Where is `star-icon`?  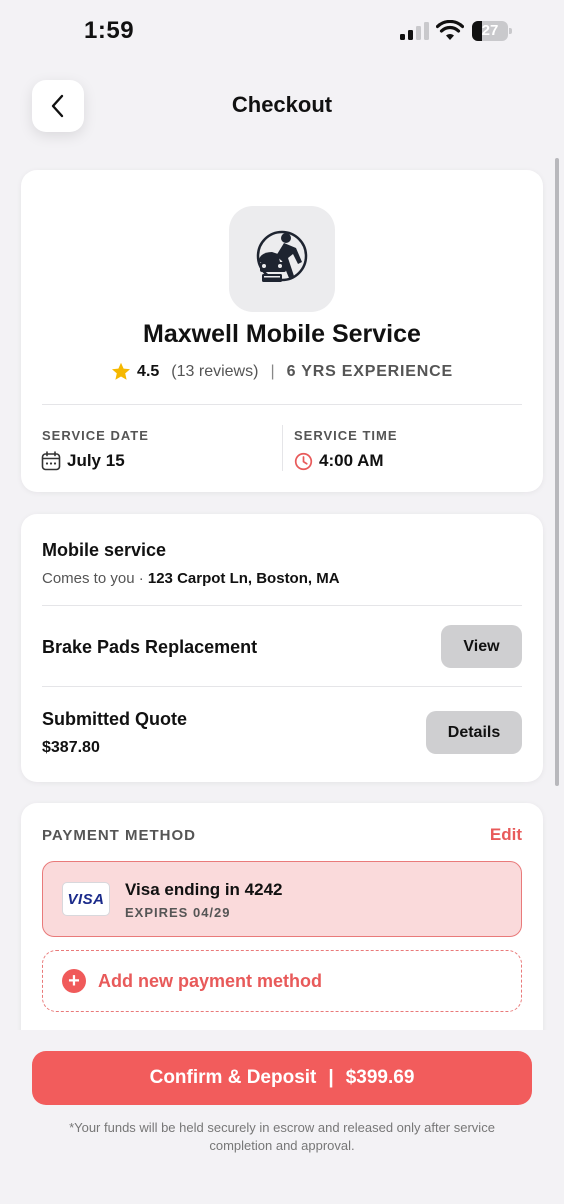
star-icon is located at coordinates (121, 371).